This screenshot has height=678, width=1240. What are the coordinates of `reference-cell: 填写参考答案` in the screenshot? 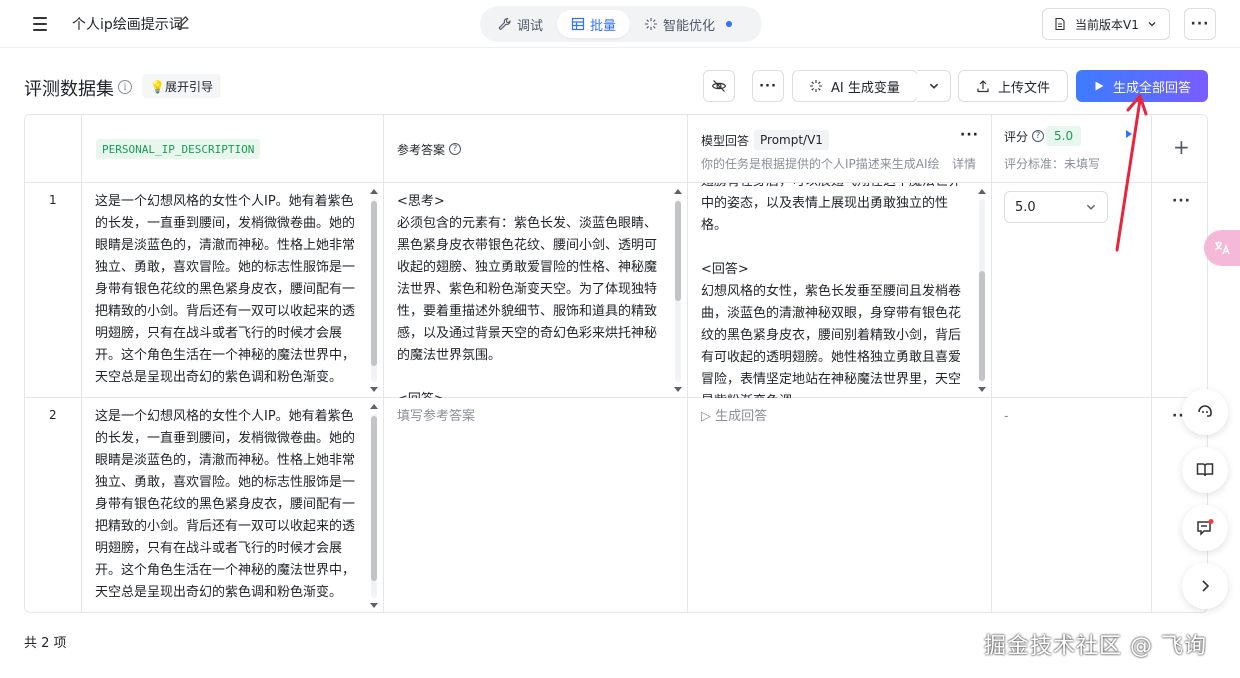 It's located at (536, 505).